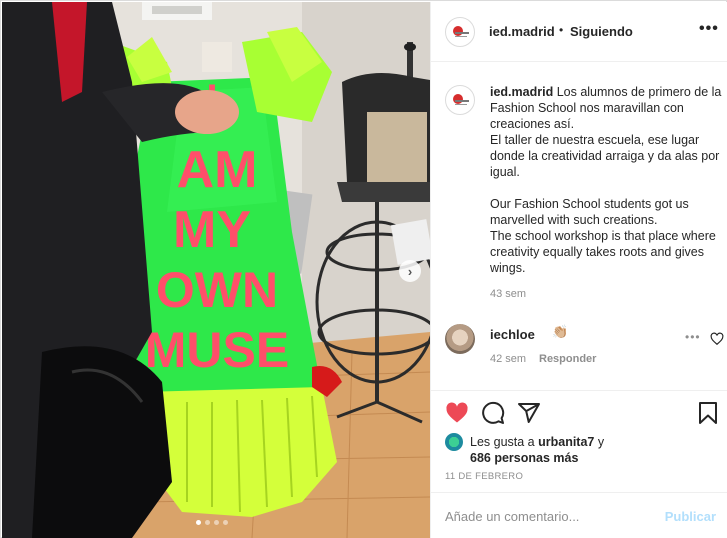 The image size is (727, 538). Describe the element at coordinates (212, 522) in the screenshot. I see `carousel-indicator` at that location.